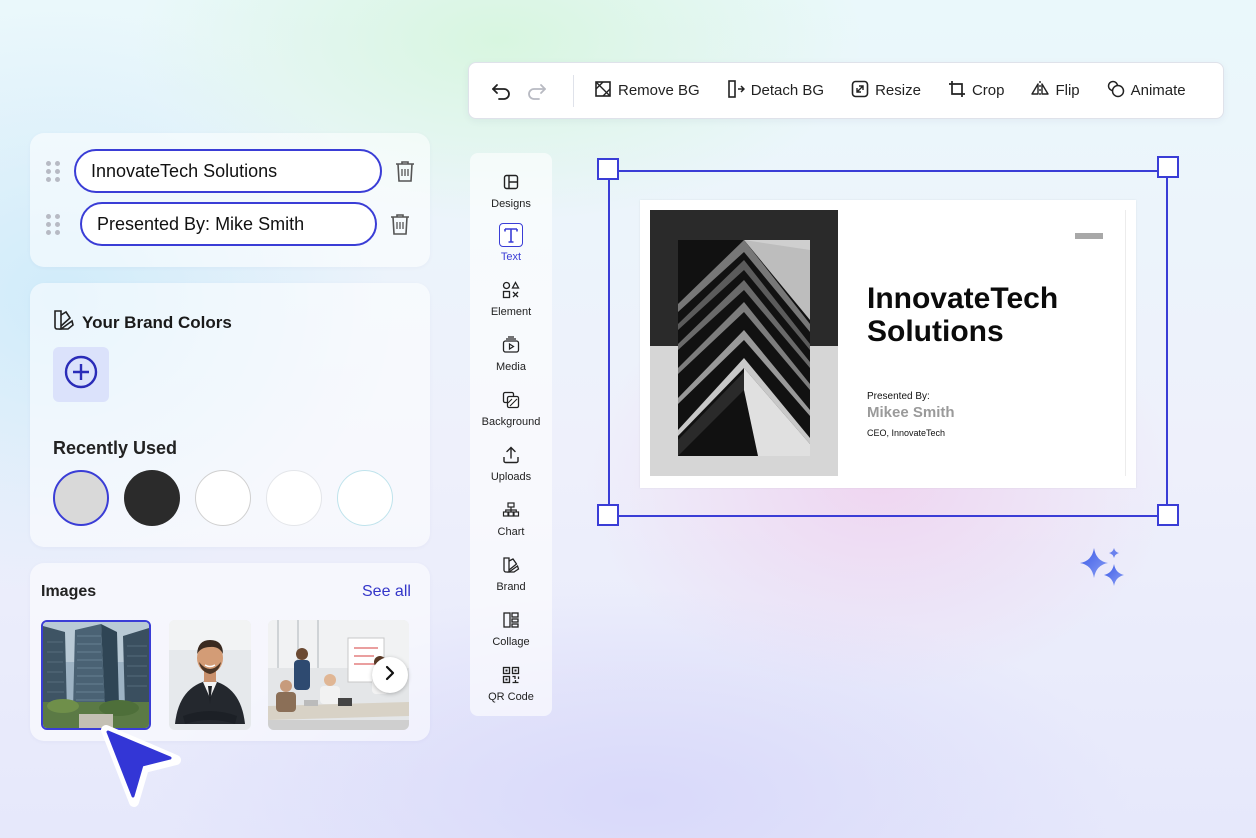  I want to click on pointer-cursor-icon, so click(142, 768).